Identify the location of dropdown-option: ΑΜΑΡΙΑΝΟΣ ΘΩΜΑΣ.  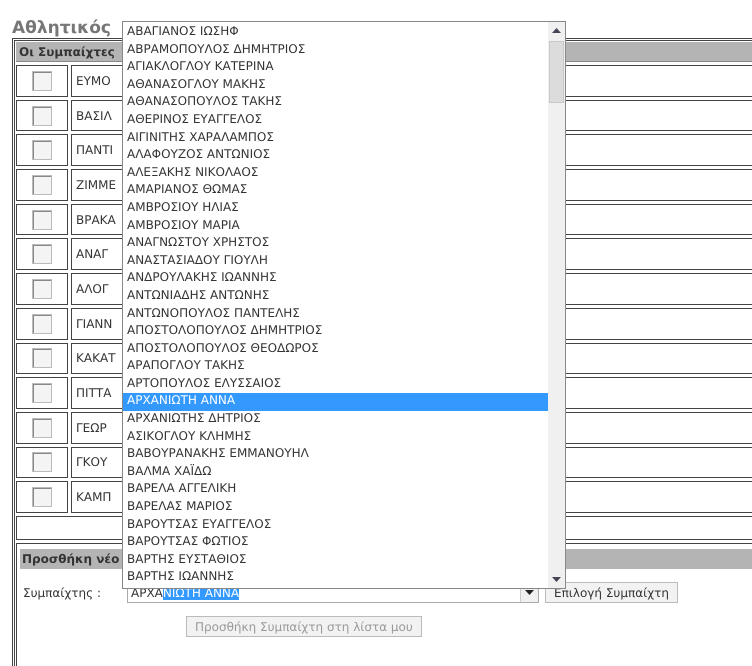
(335, 191).